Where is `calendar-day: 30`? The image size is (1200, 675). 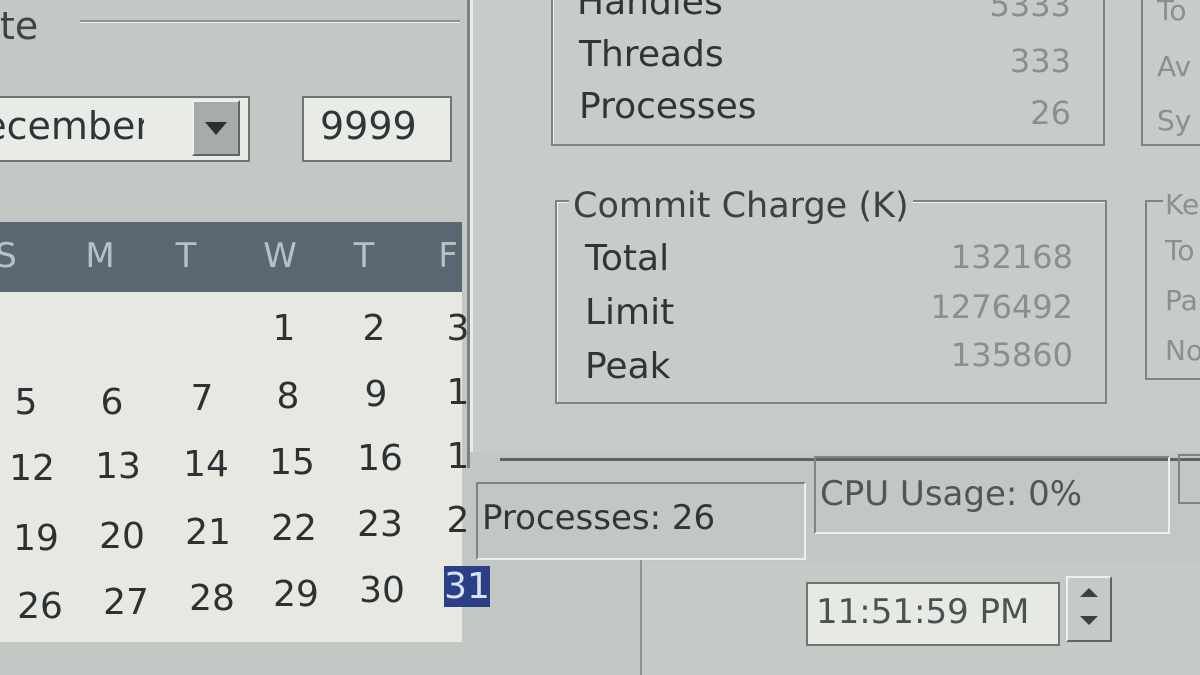
calendar-day: 30 is located at coordinates (382, 590).